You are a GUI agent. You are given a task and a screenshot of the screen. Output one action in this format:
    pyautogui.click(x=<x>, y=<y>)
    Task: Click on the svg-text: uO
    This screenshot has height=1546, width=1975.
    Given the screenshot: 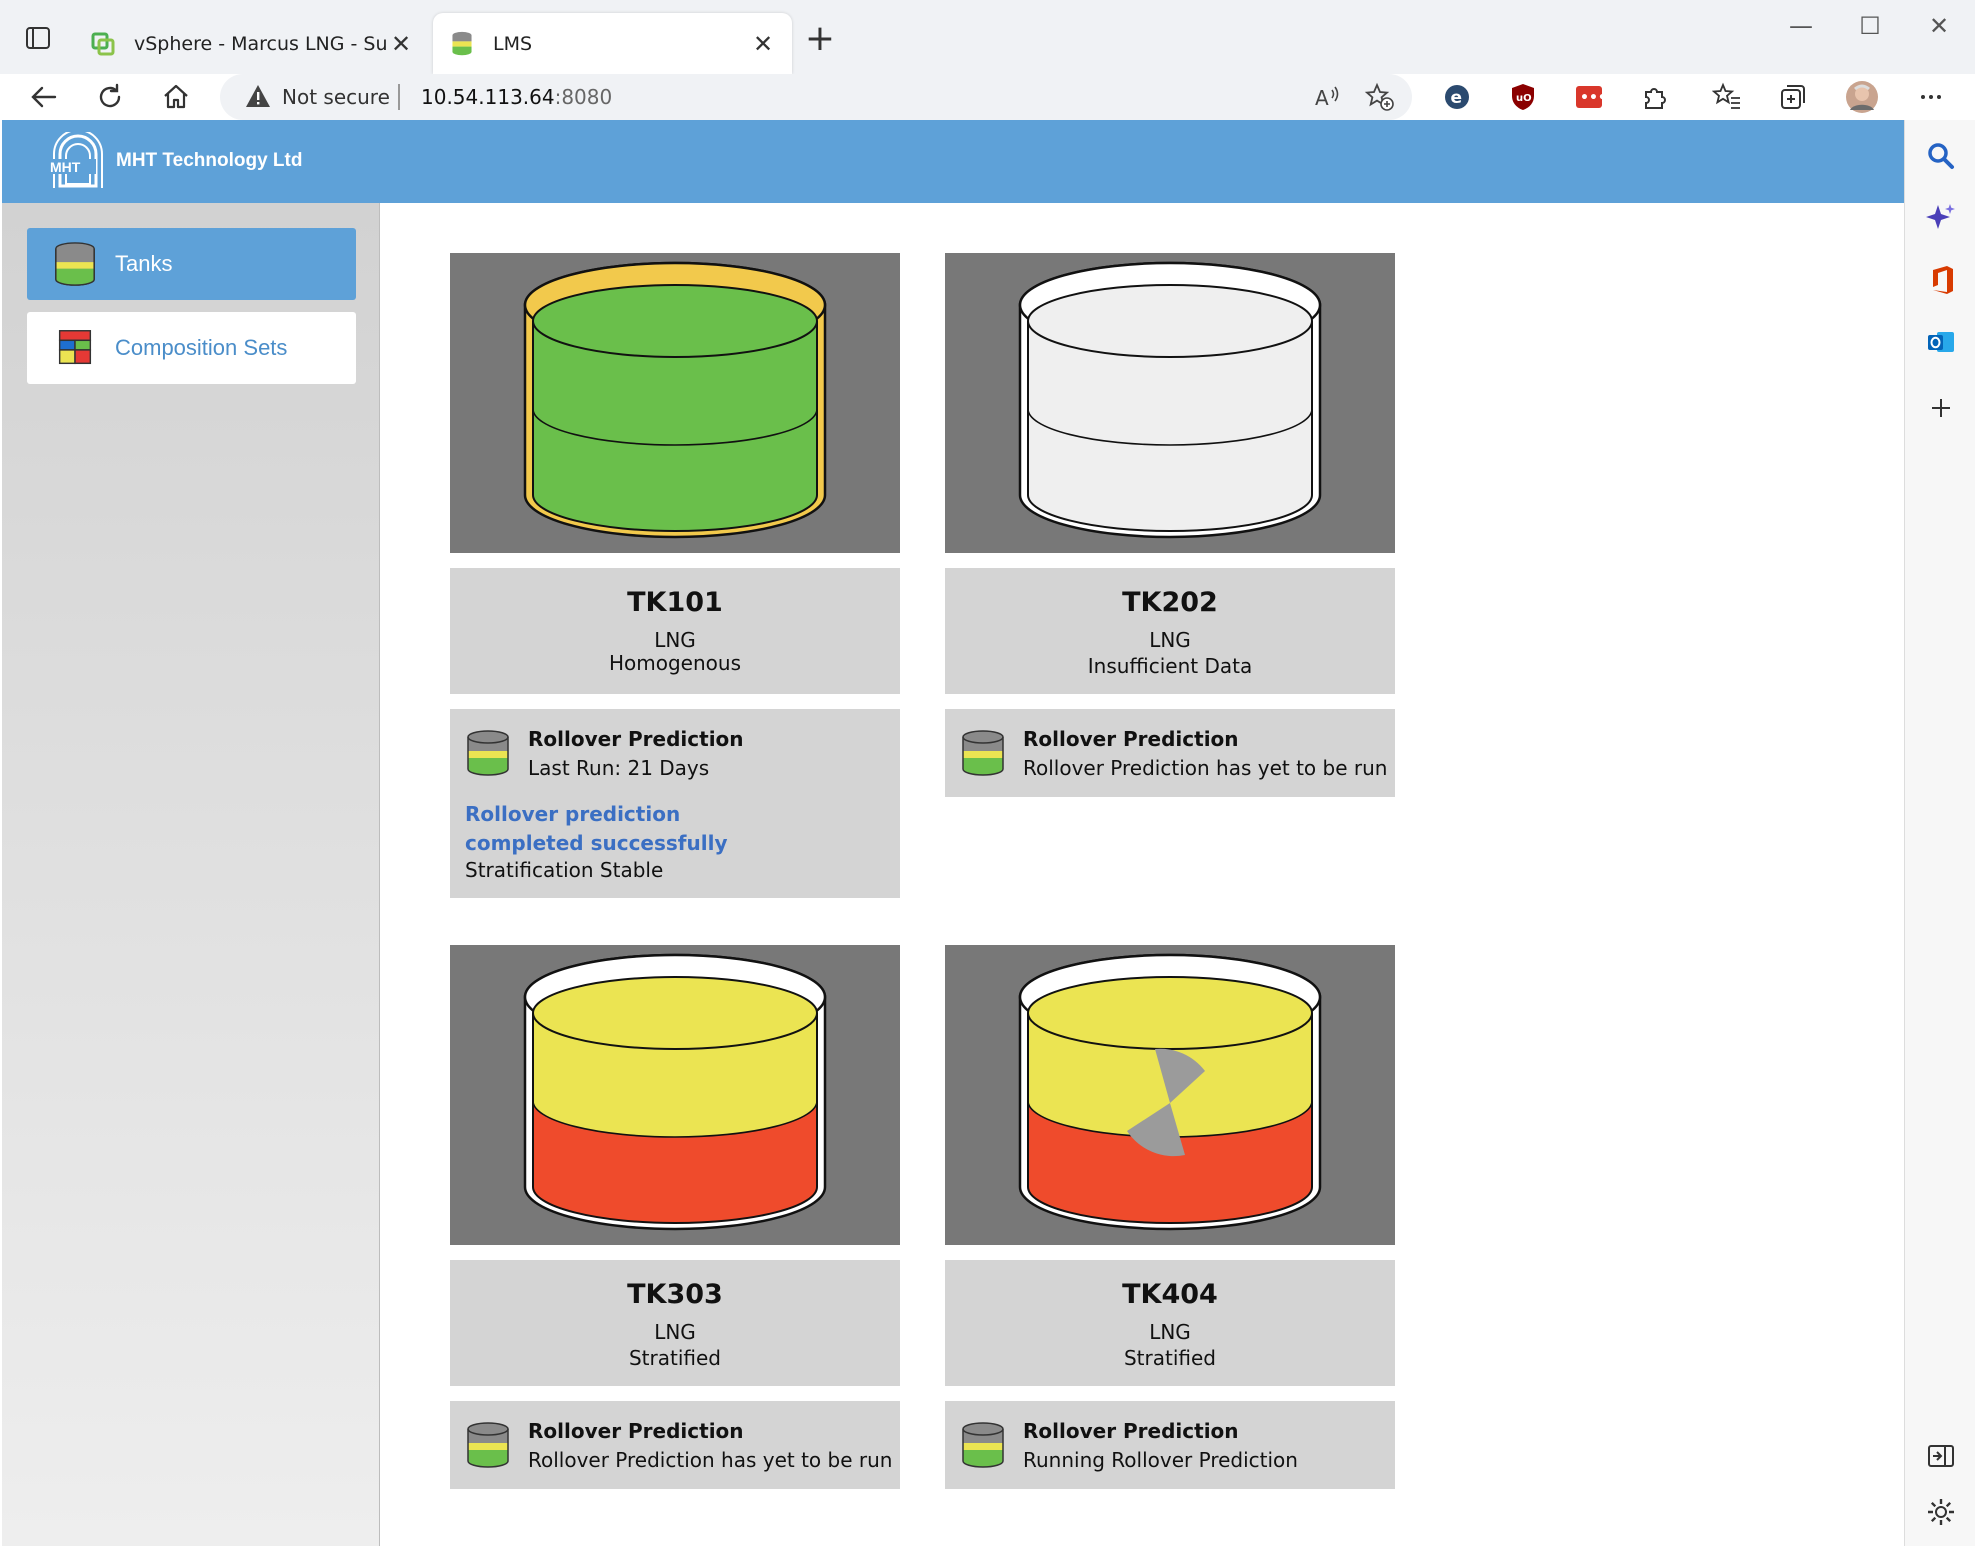 What is the action you would take?
    pyautogui.click(x=1524, y=98)
    